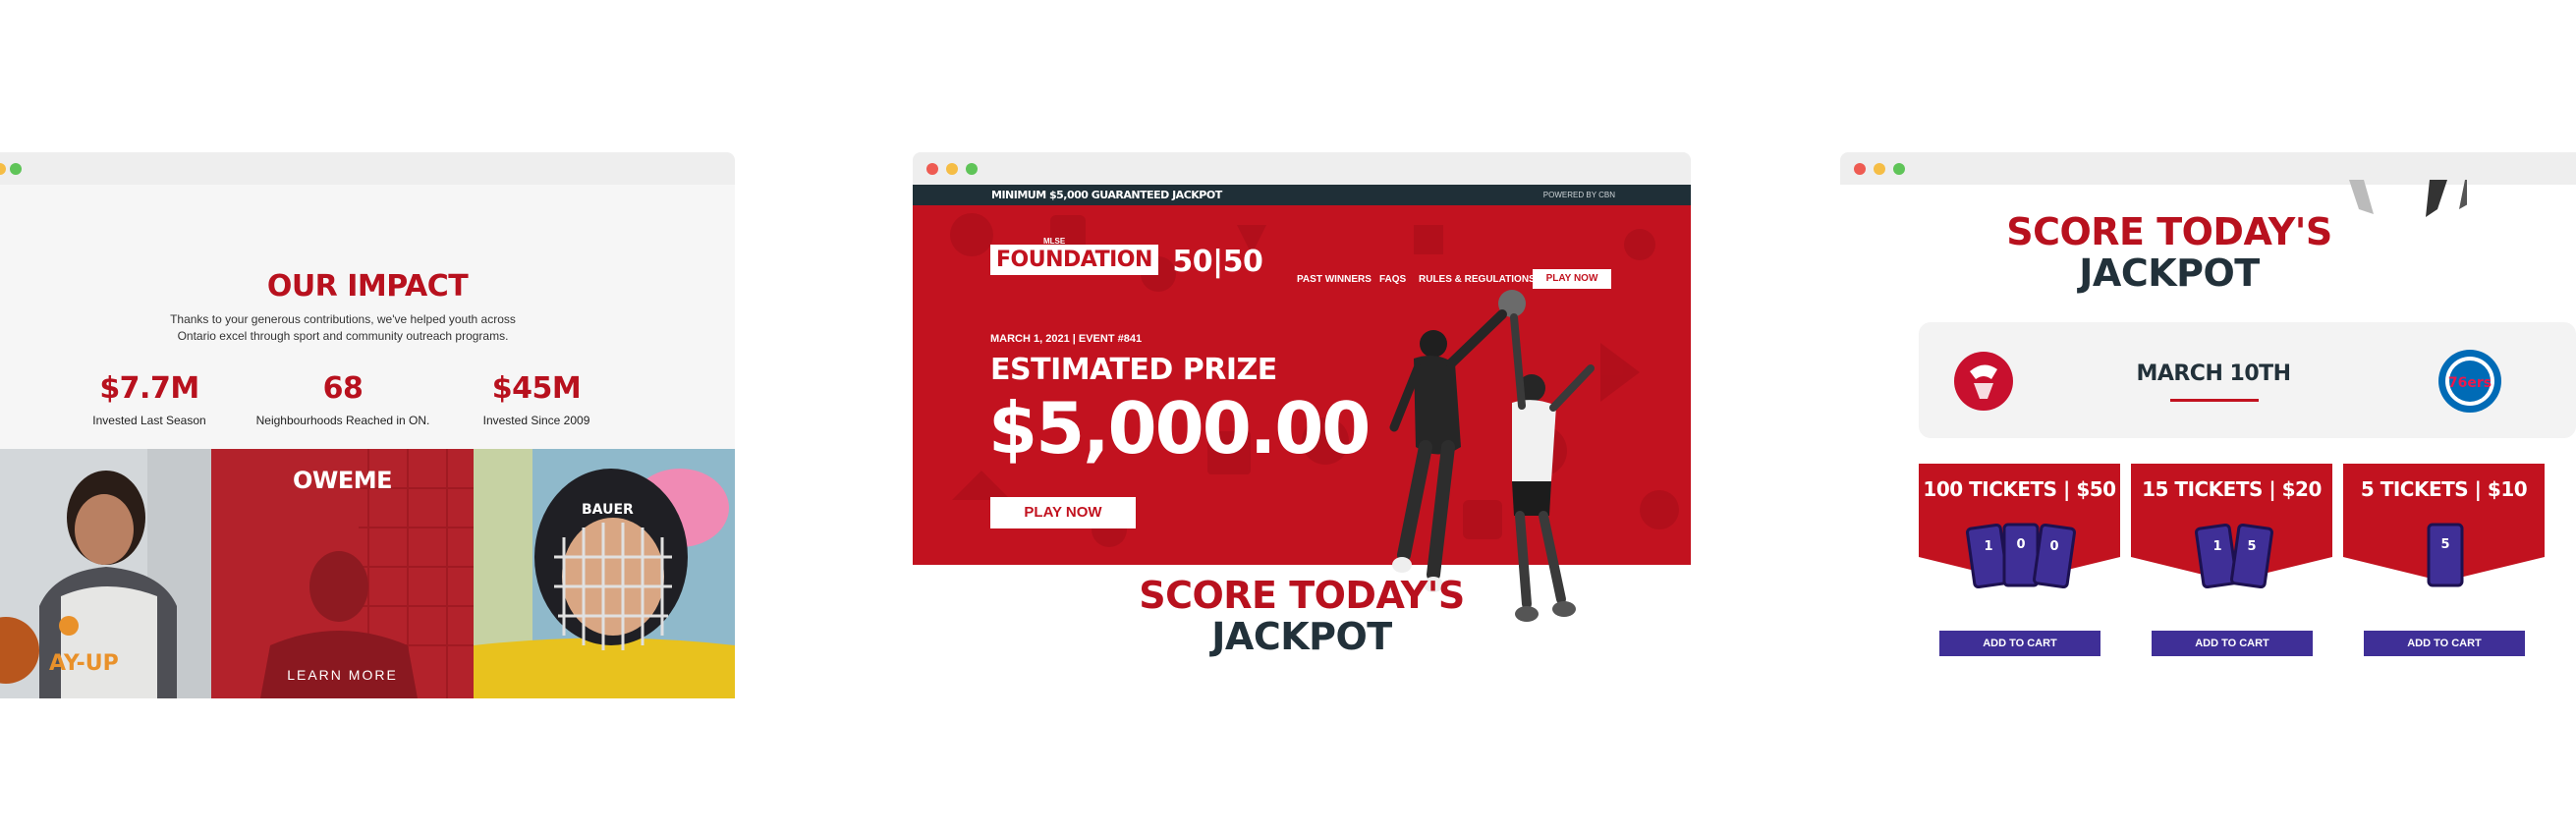 The image size is (2576, 833). What do you see at coordinates (1066, 339) in the screenshot?
I see `event-info: MARCH 1, 2021 | EVENT #841` at bounding box center [1066, 339].